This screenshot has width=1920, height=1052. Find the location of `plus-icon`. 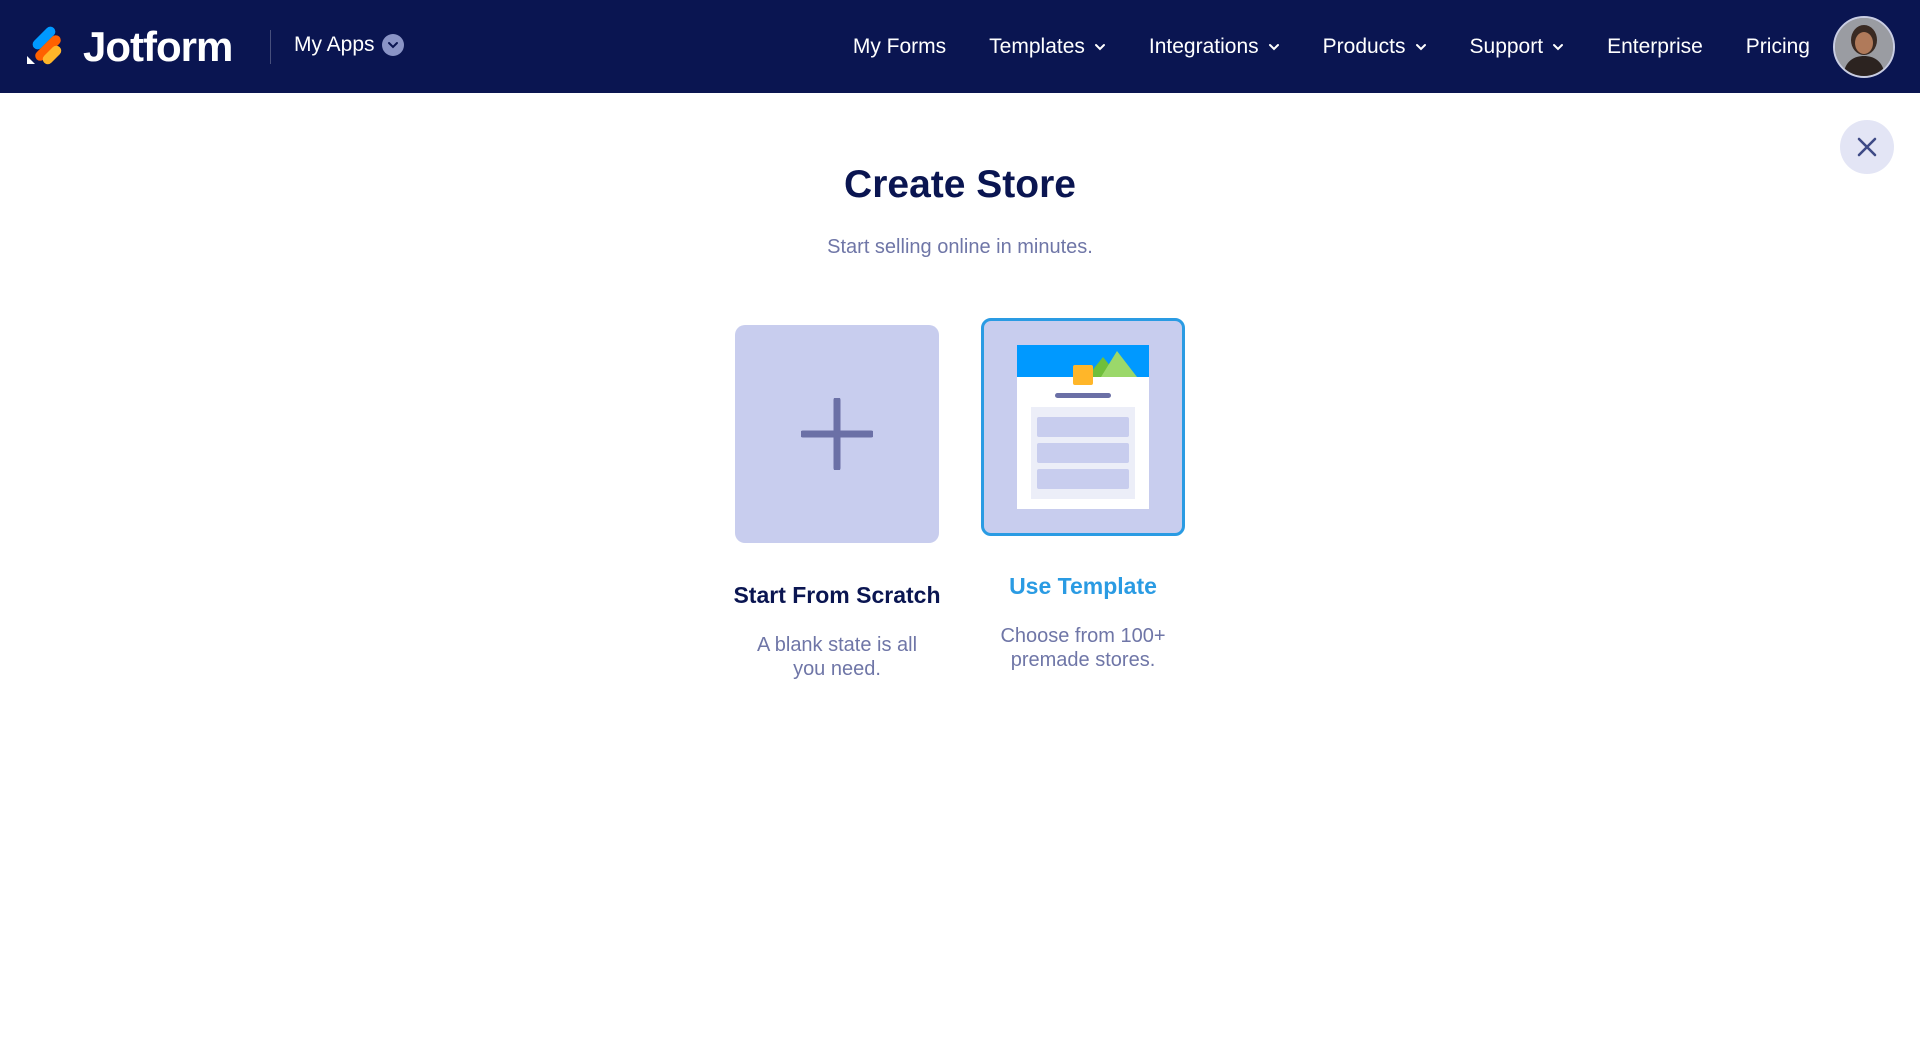

plus-icon is located at coordinates (837, 434).